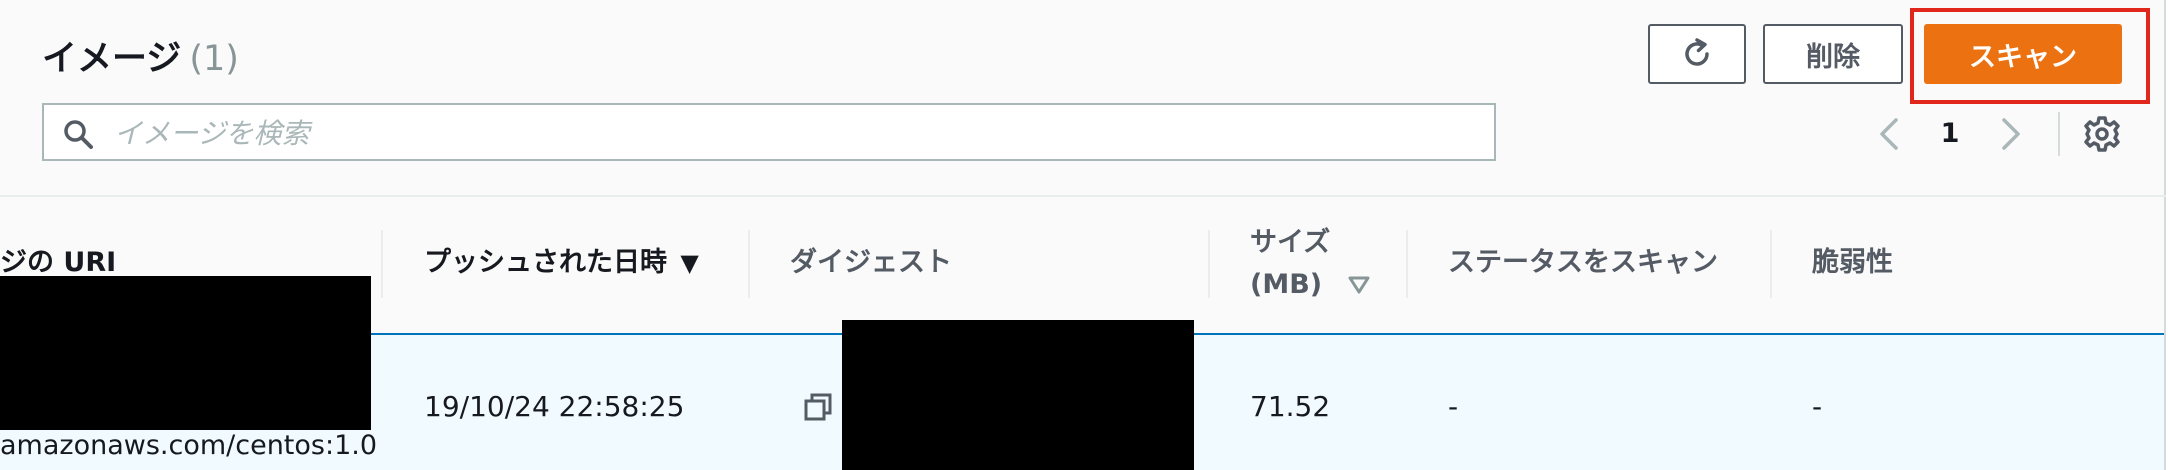  Describe the element at coordinates (1583, 263) in the screenshot. I see `column-header-scan-status: ステータスをスキャン` at that location.